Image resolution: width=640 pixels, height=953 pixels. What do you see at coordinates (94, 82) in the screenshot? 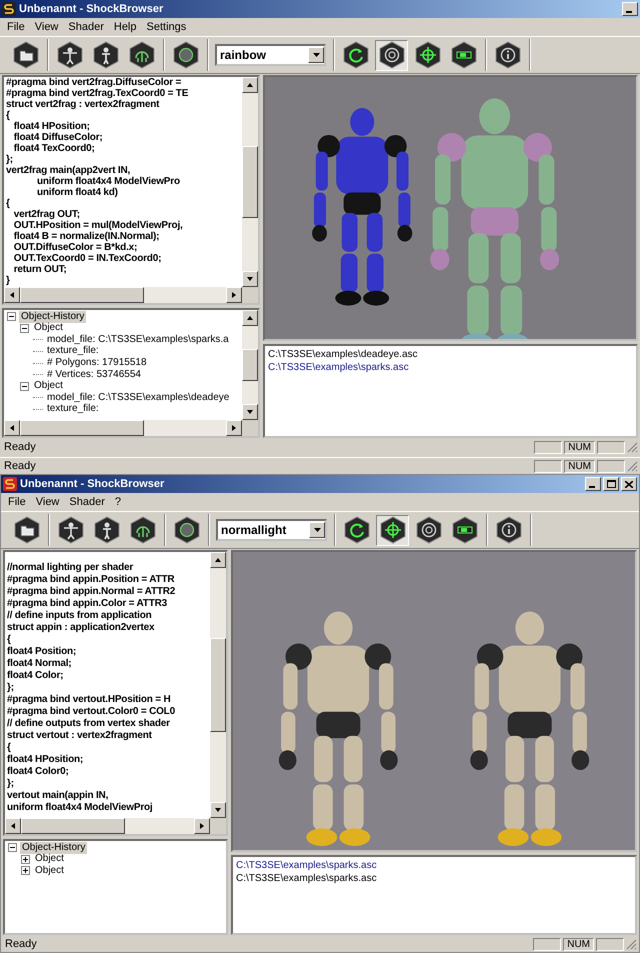
I see `code-line: #pragma bind vert2frag.DiffuseColor =` at bounding box center [94, 82].